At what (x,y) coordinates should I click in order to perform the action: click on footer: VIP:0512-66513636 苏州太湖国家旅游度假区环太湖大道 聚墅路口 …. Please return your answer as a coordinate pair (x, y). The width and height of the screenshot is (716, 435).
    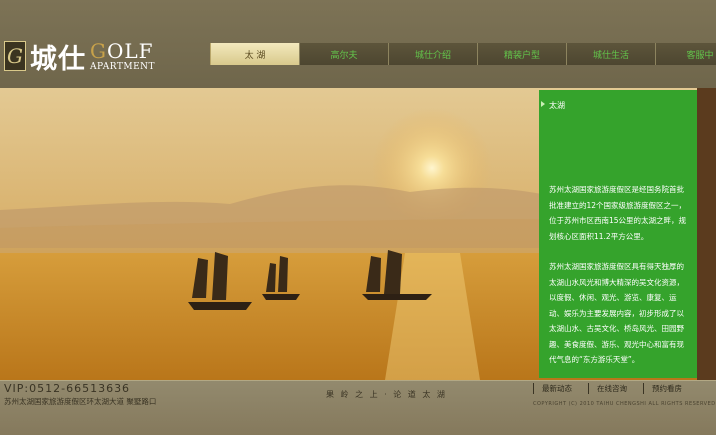
    Looking at the image, I should click on (358, 407).